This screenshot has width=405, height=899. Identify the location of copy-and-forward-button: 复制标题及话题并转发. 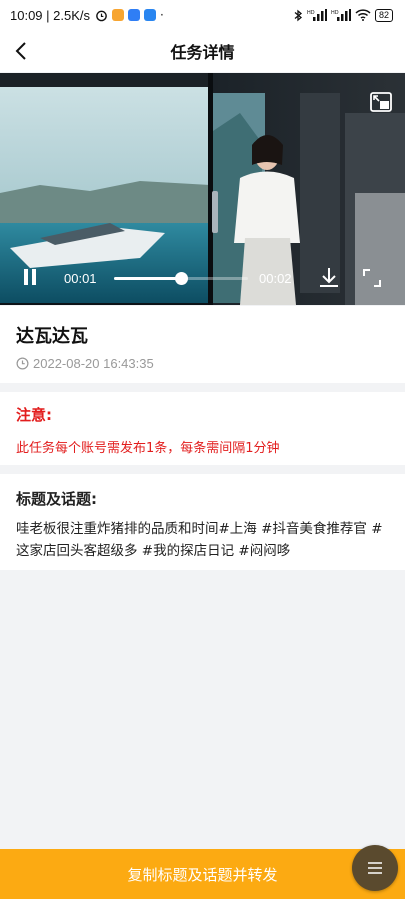
(202, 874).